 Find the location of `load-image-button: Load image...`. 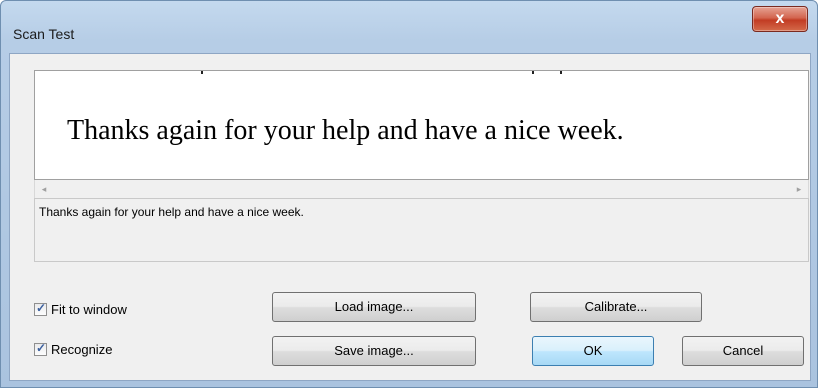

load-image-button: Load image... is located at coordinates (374, 307).